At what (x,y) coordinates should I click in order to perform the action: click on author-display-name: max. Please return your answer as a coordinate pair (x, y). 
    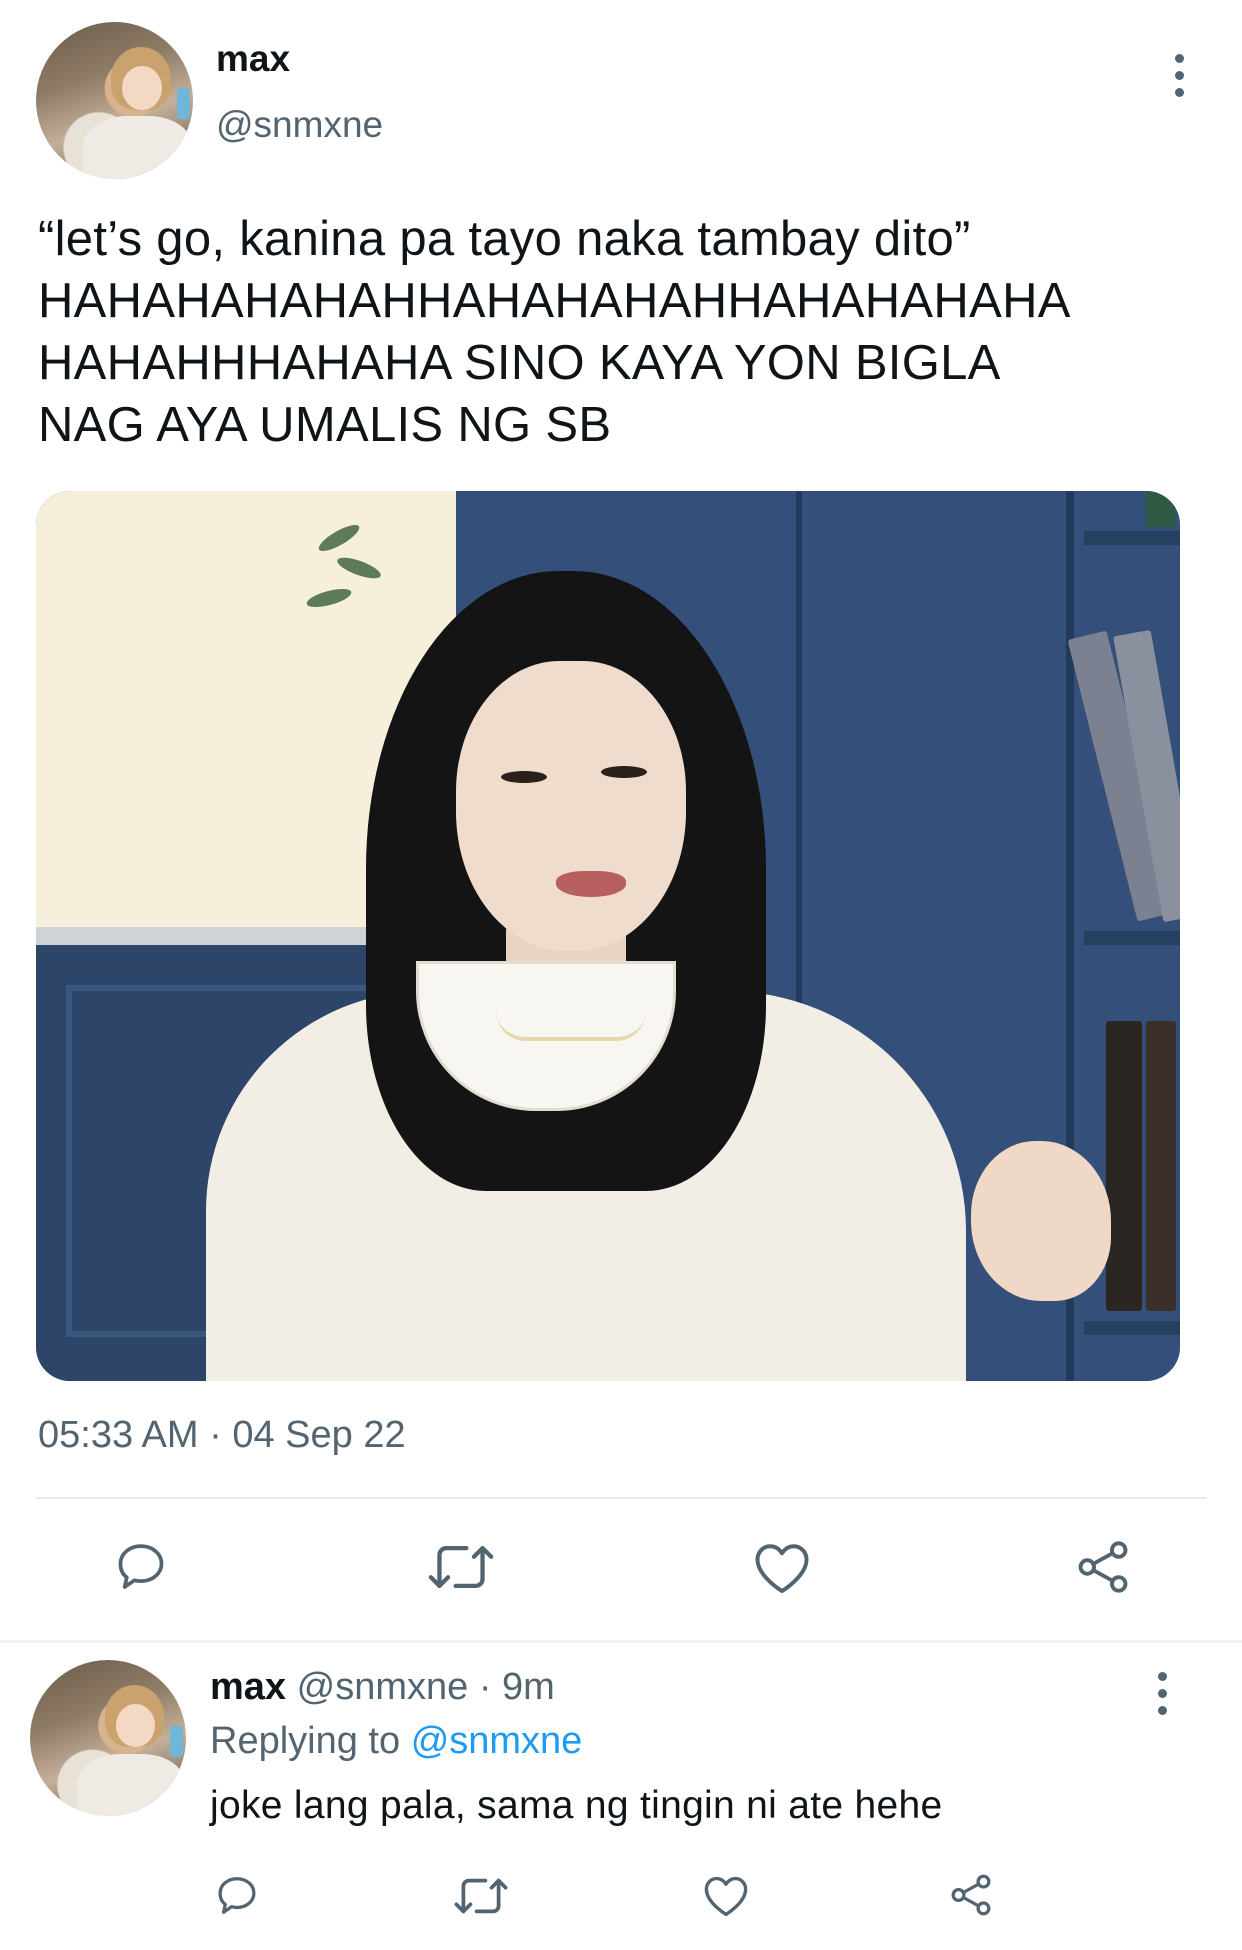
    Looking at the image, I should click on (253, 59).